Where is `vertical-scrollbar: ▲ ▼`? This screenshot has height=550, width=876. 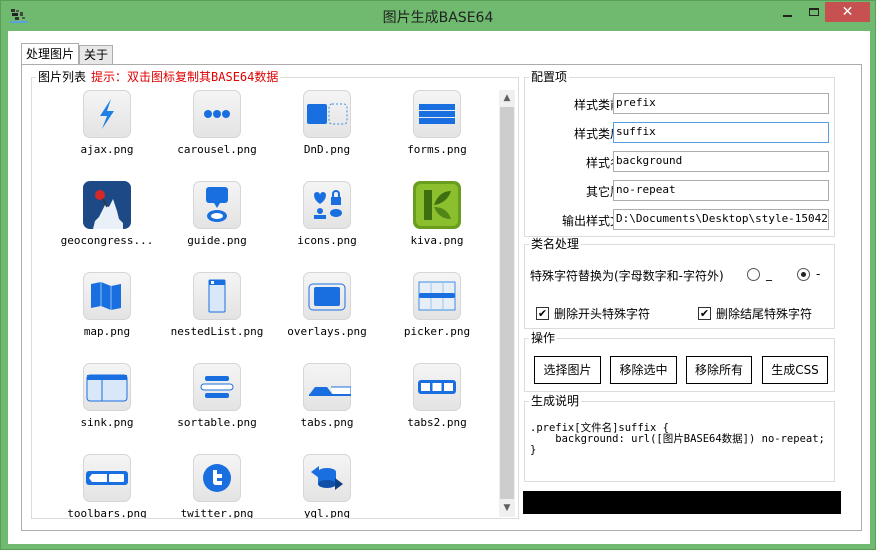 vertical-scrollbar: ▲ ▼ is located at coordinates (507, 303).